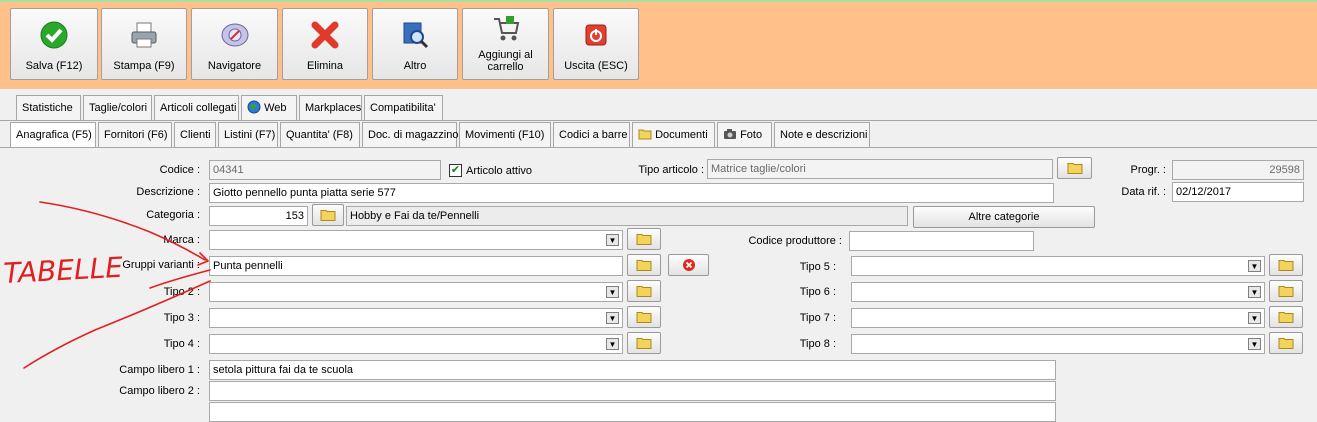 This screenshot has height=422, width=1317. I want to click on marca-folder-button, so click(644, 239).